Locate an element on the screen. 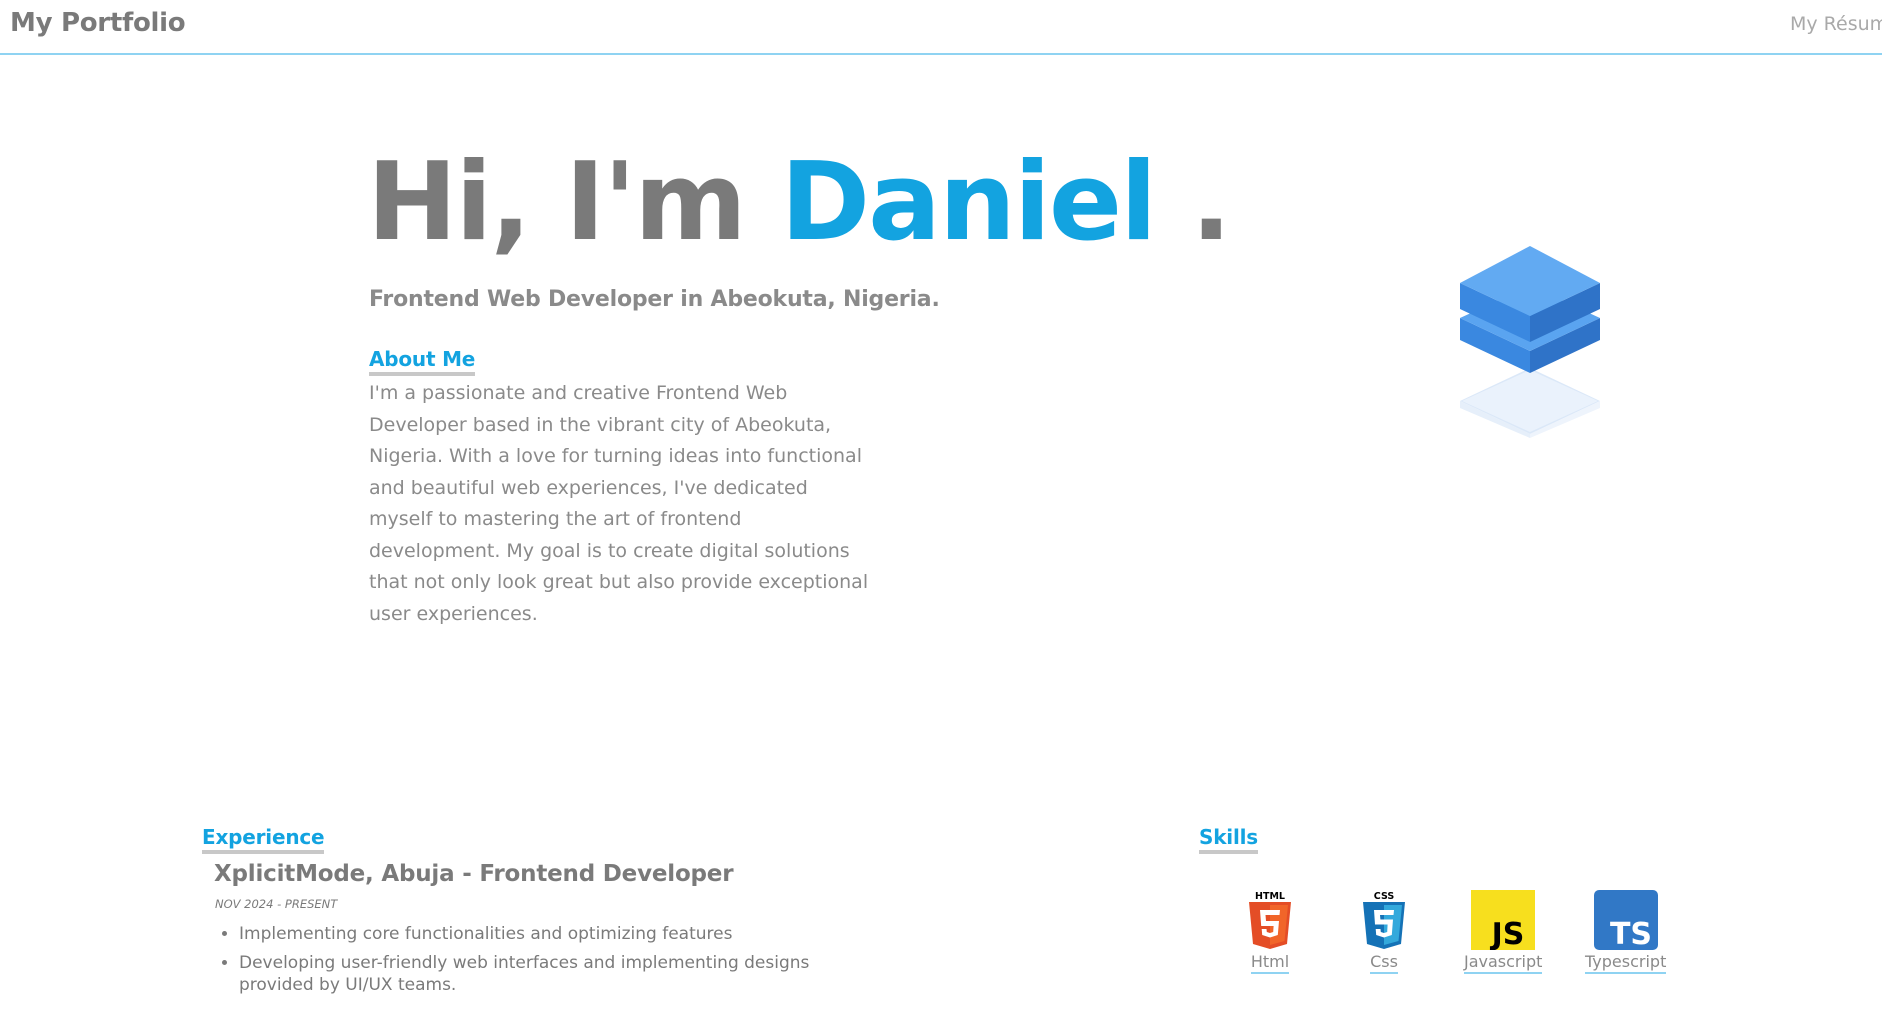 Image resolution: width=1882 pixels, height=1009 pixels. skill-javascript: JS Javascript is located at coordinates (1503, 932).